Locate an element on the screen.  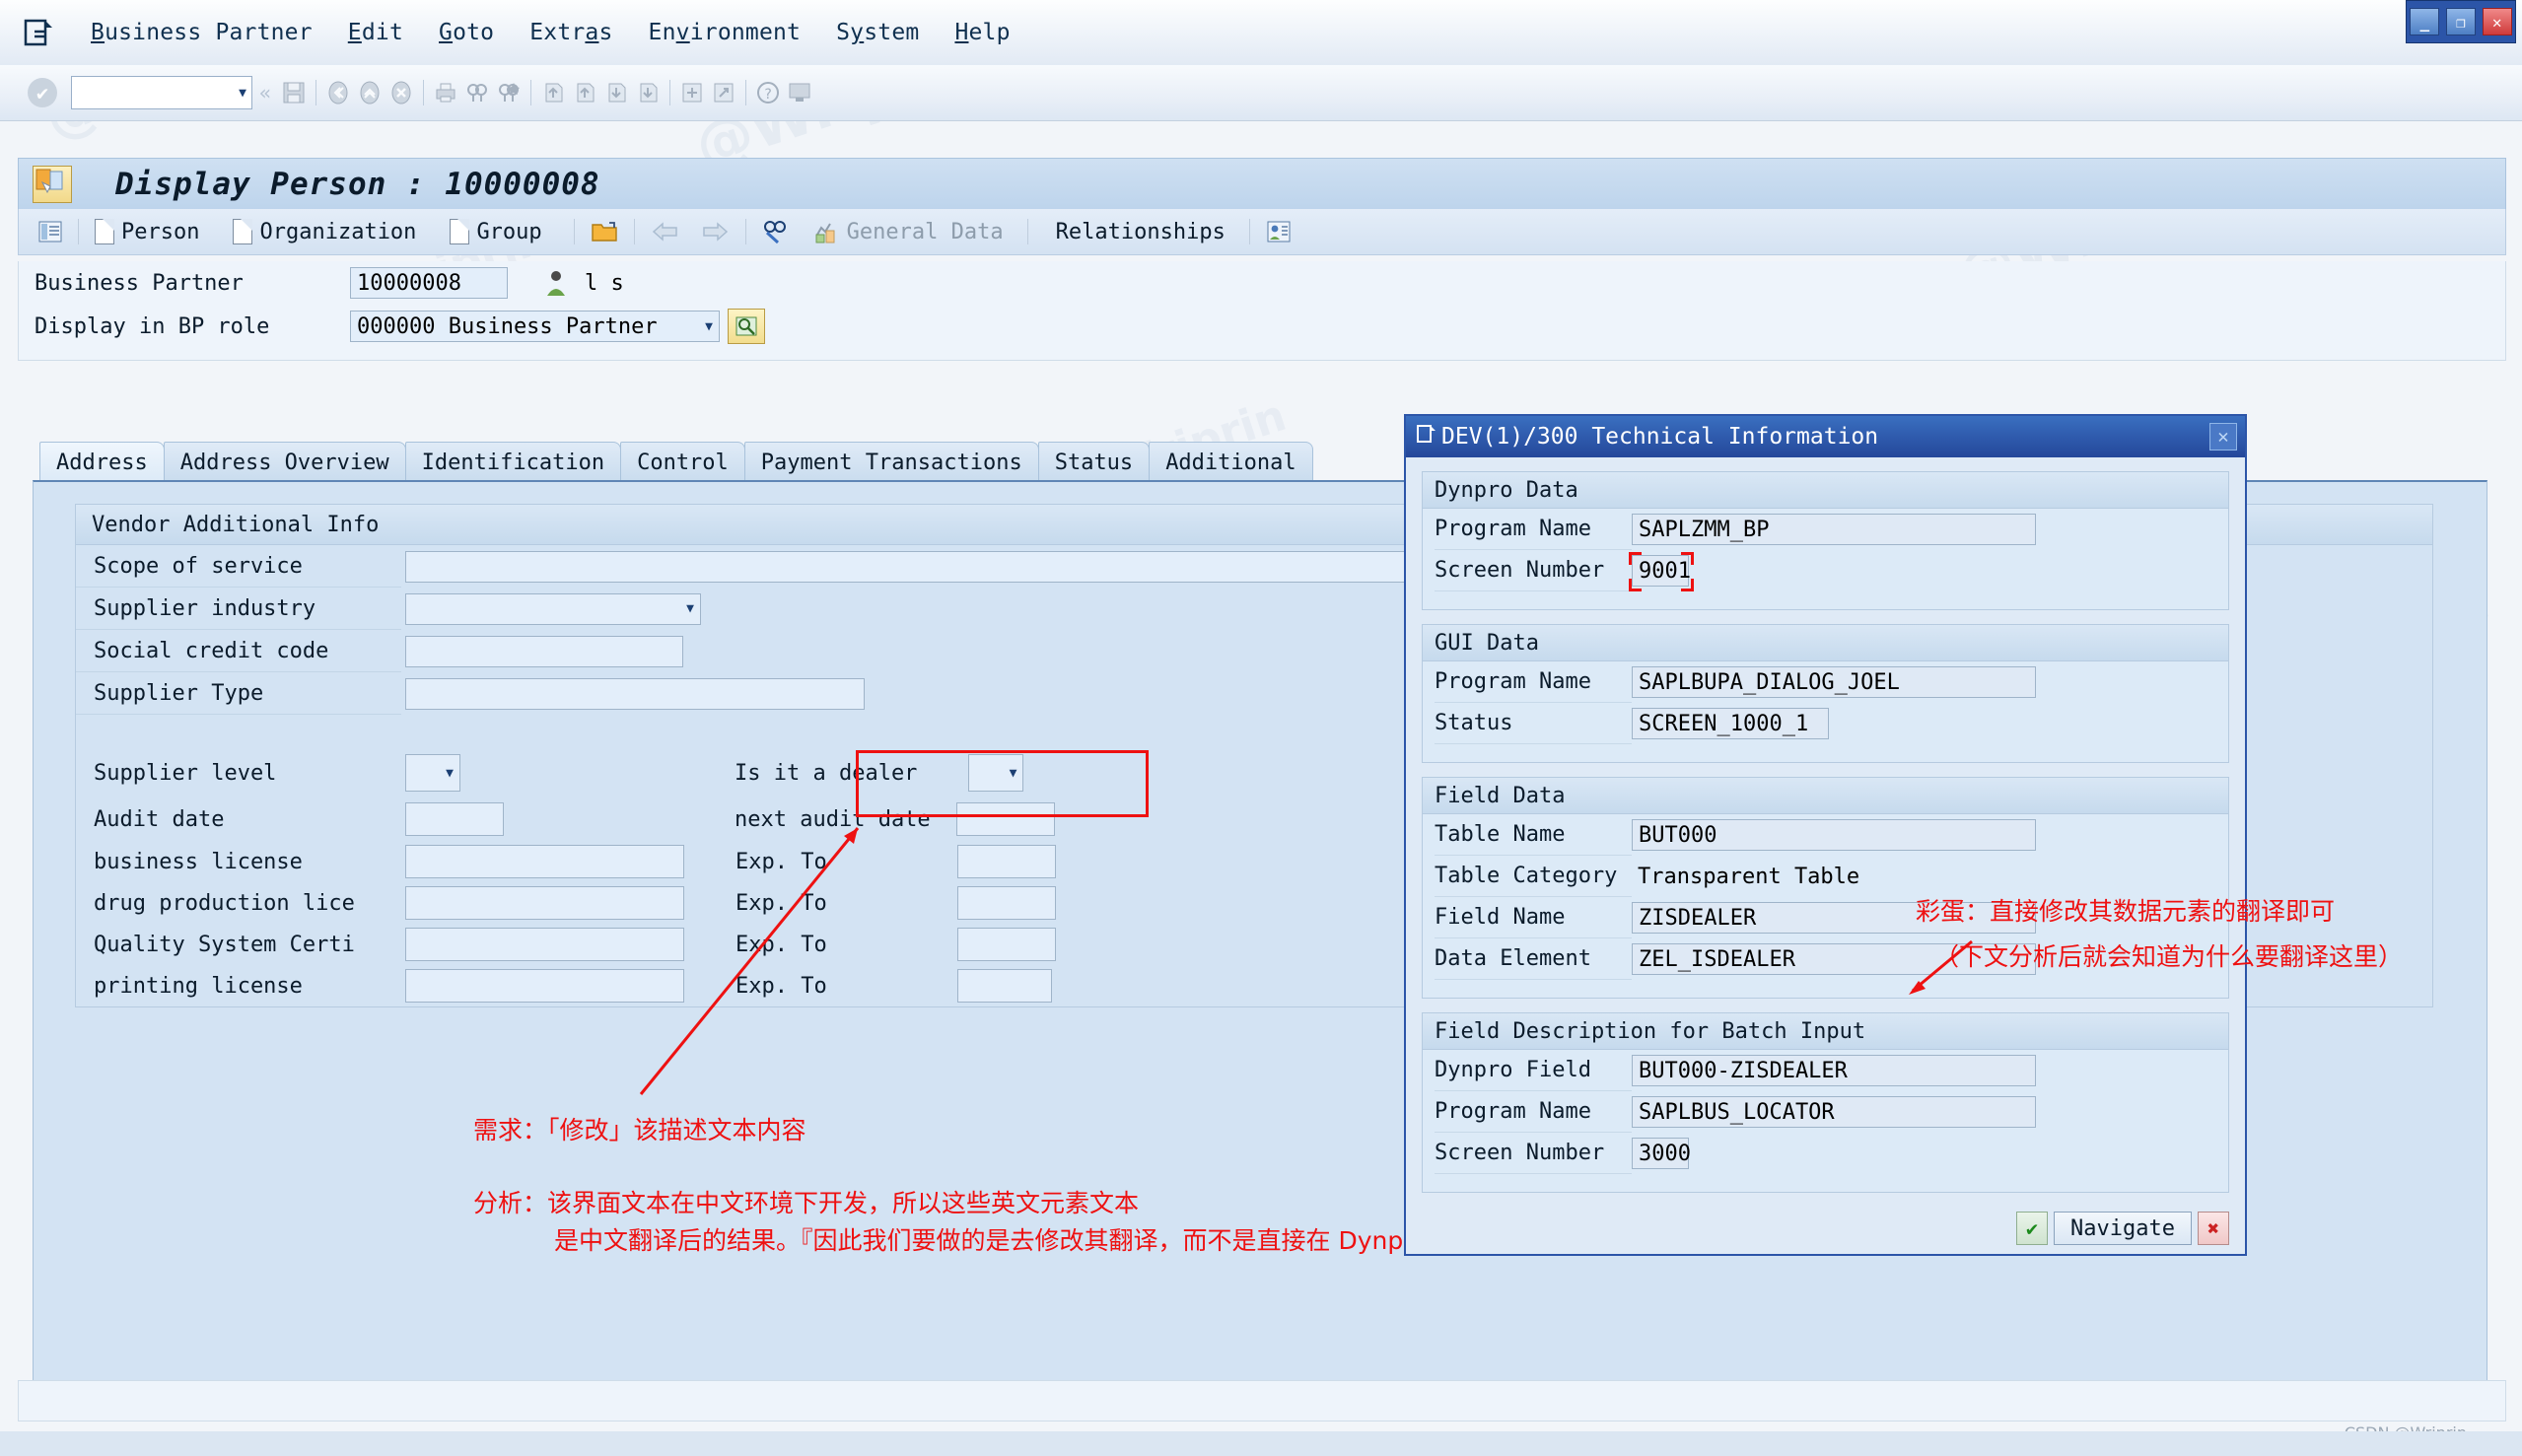
back-arrow-button is located at coordinates (665, 231).